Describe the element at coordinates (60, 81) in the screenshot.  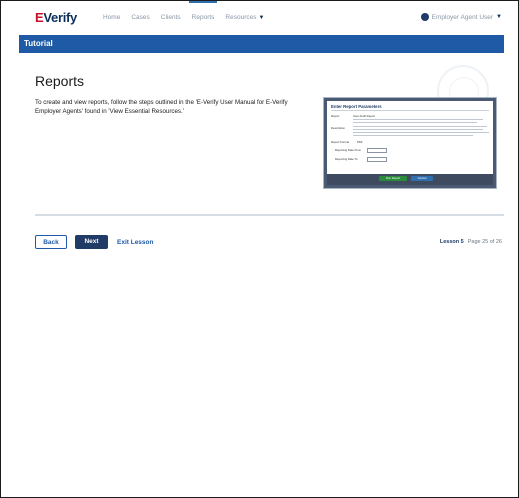
I see `page-title: Reports` at that location.